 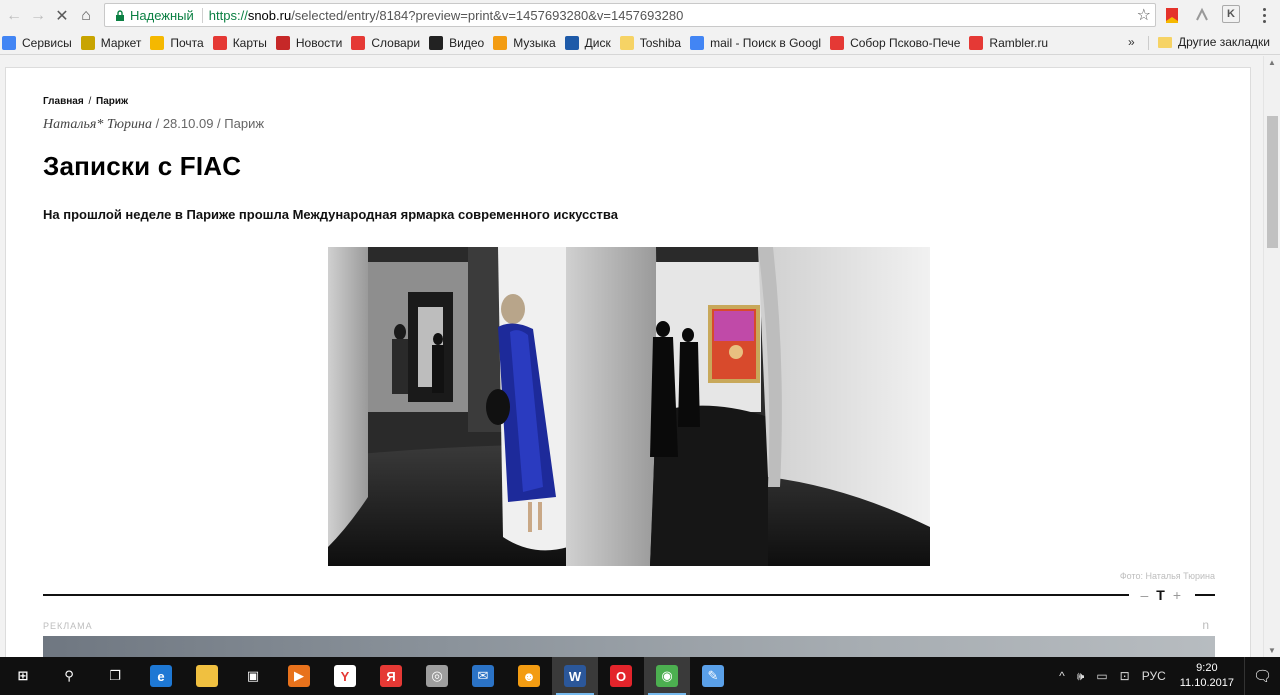 What do you see at coordinates (9, 42) in the screenshot?
I see `apps-grid-icon` at bounding box center [9, 42].